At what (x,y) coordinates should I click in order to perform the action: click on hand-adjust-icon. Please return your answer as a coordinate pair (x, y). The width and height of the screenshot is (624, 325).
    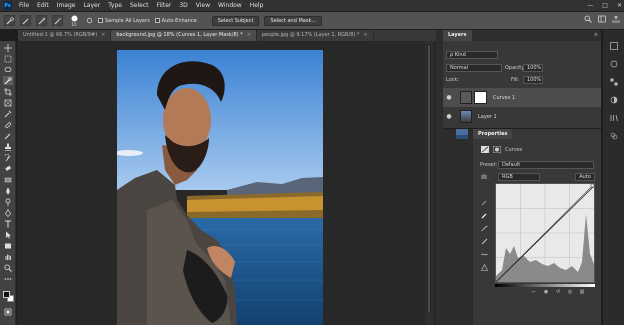
    Looking at the image, I should click on (484, 176).